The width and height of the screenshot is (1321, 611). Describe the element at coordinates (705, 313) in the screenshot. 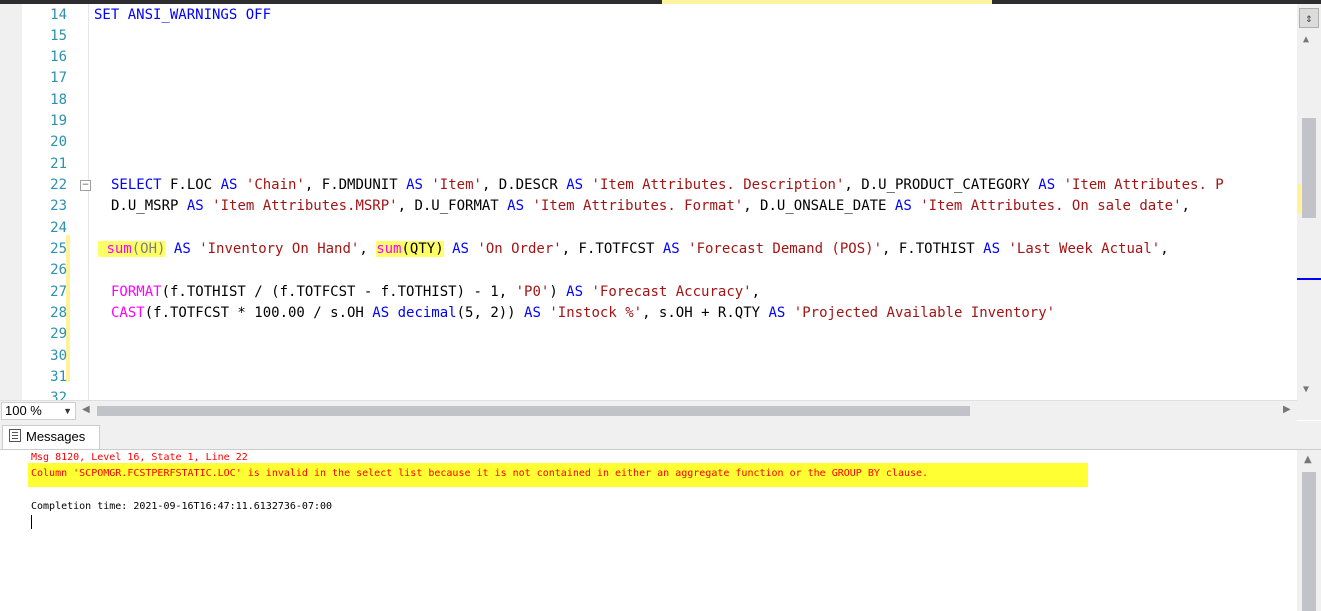

I see `code-text: , s.OH + R.QTY` at that location.